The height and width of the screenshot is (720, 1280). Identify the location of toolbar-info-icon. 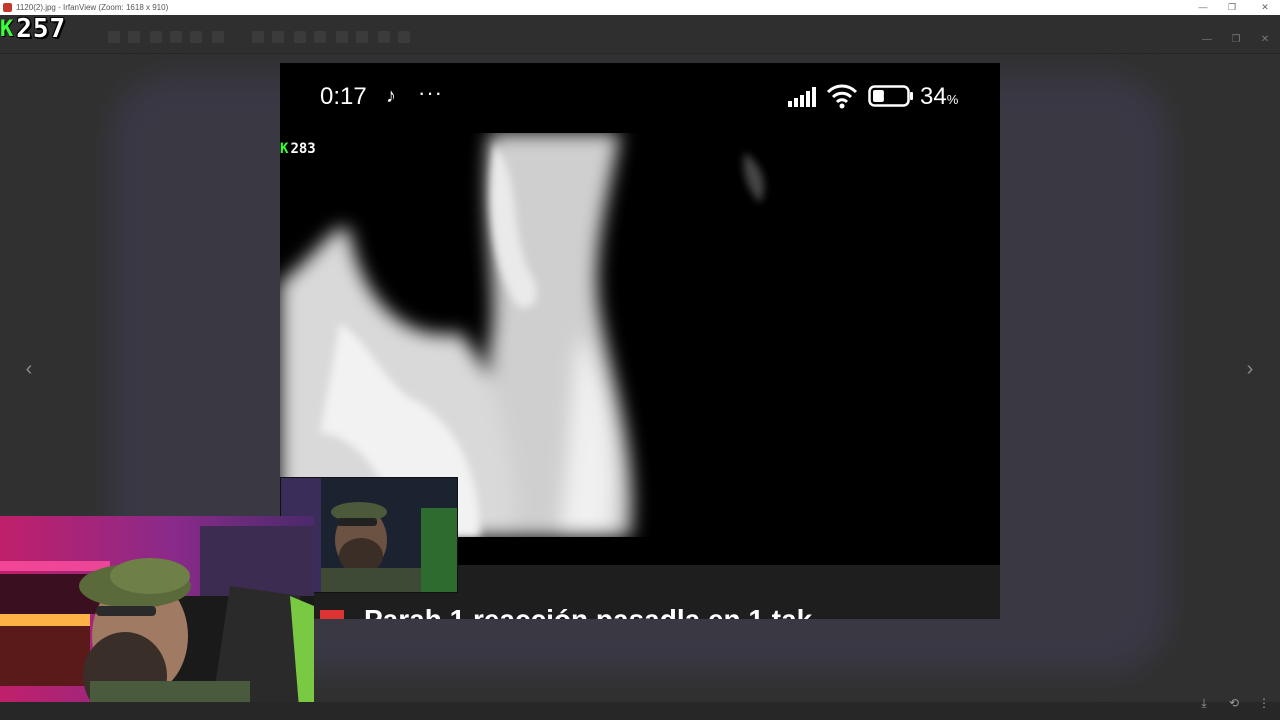
(218, 37).